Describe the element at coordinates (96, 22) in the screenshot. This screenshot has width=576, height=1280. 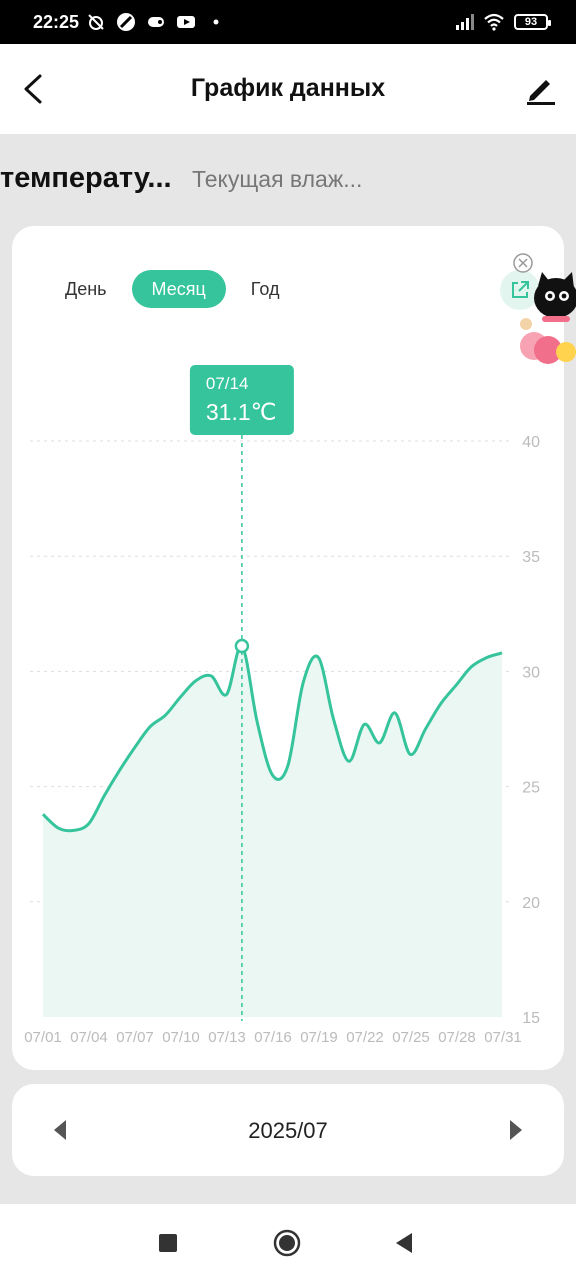
I see `alarm-off-icon` at that location.